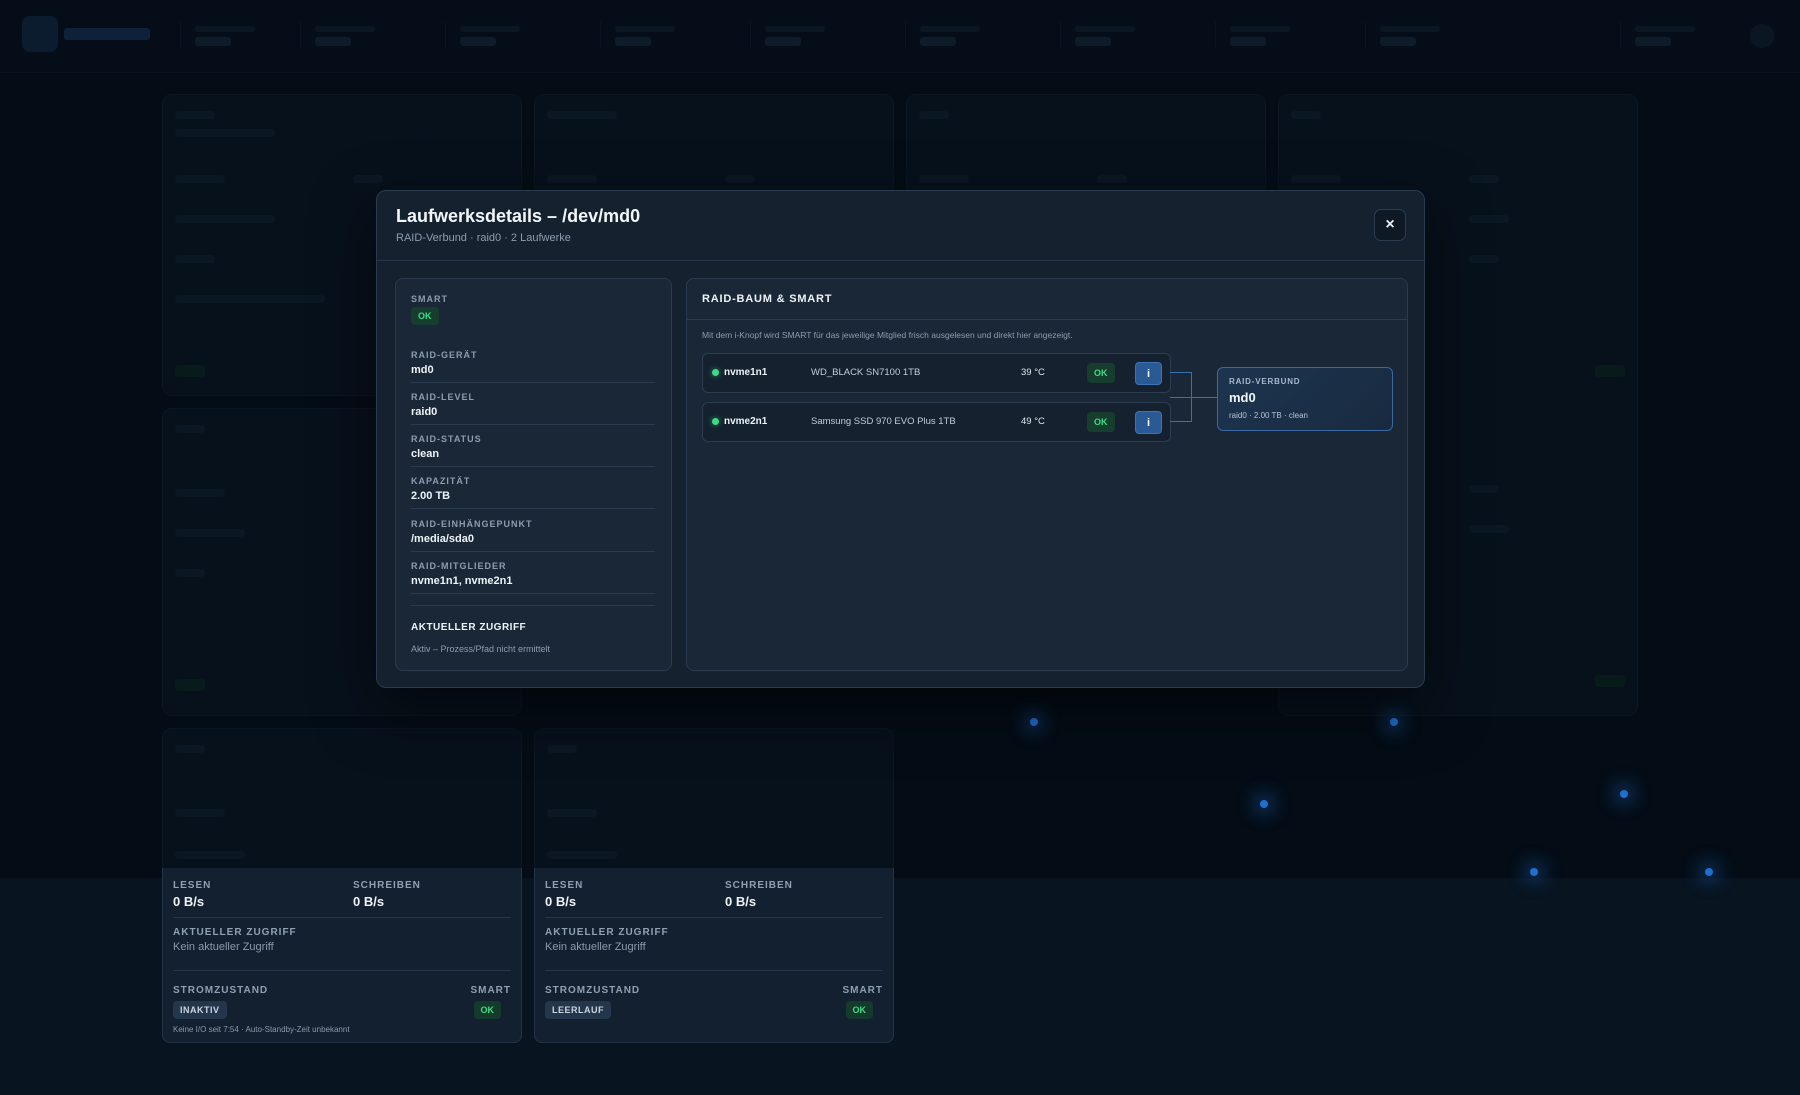 Image resolution: width=1800 pixels, height=1095 pixels. I want to click on raid-level-value: raid0, so click(424, 412).